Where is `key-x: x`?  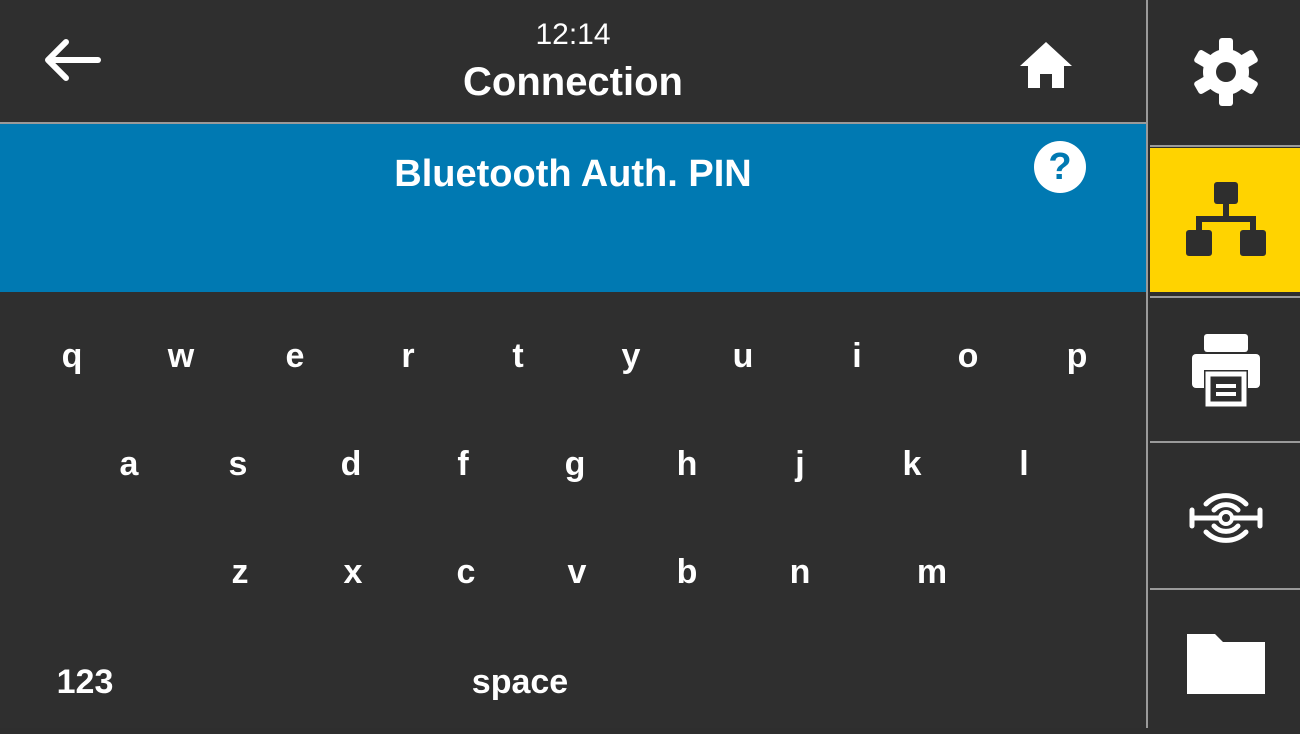
key-x: x is located at coordinates (353, 572).